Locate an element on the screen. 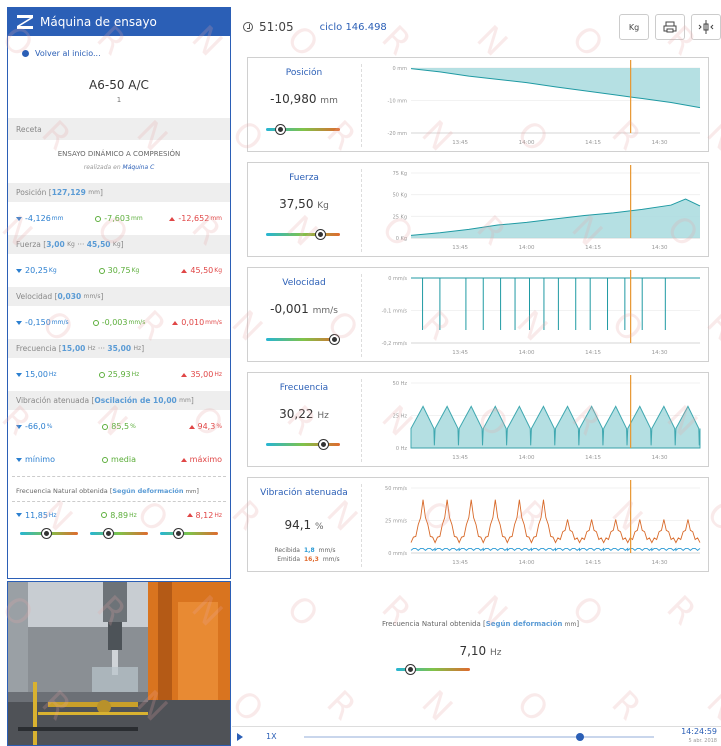 This screenshot has width=721, height=746. series-area is located at coordinates (555, 427).